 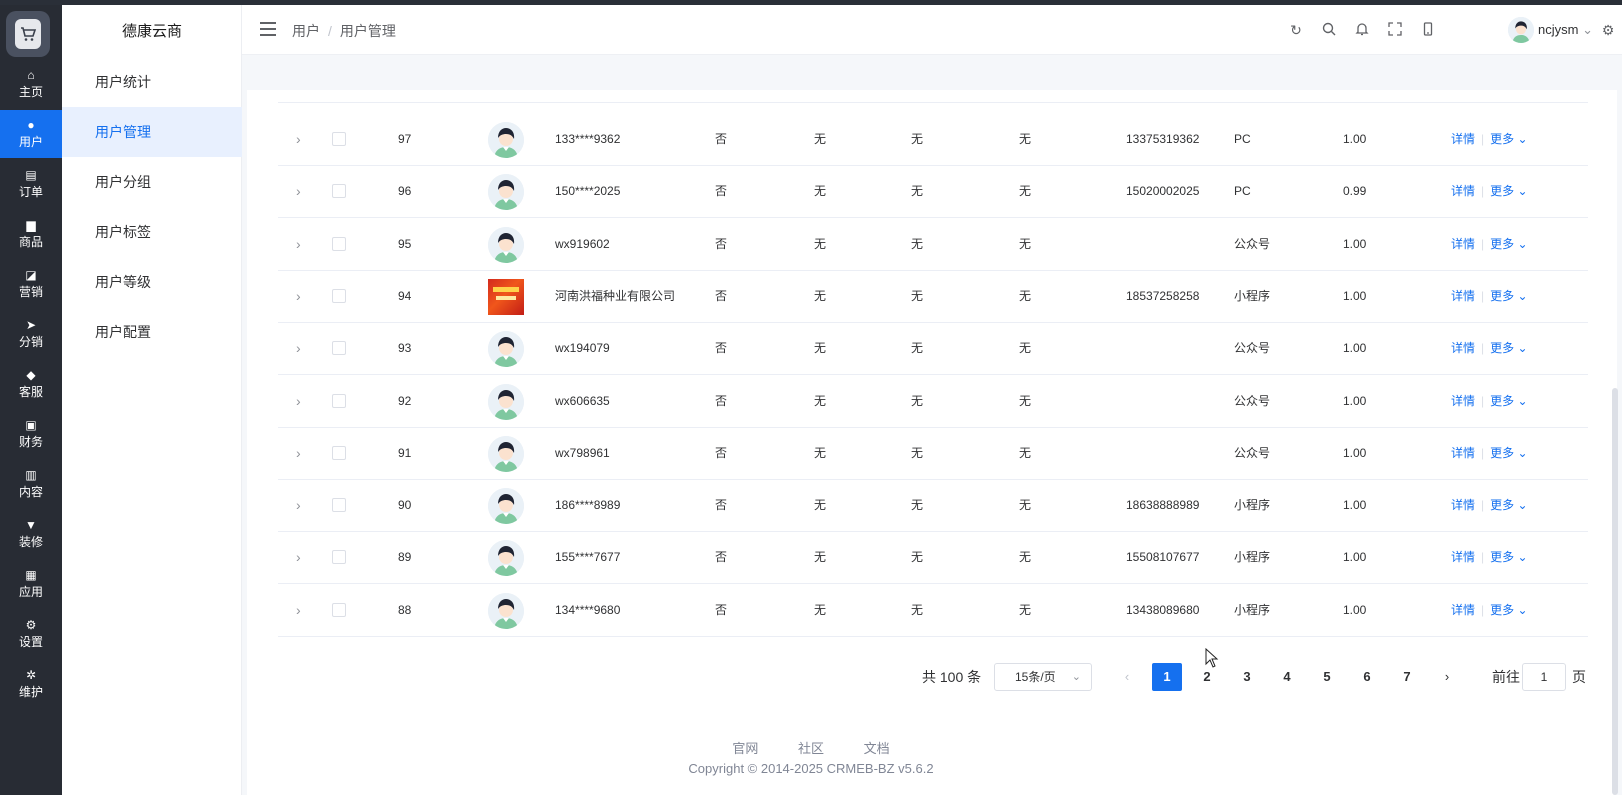 I want to click on submenu-item: 用户配置, so click(x=152, y=332).